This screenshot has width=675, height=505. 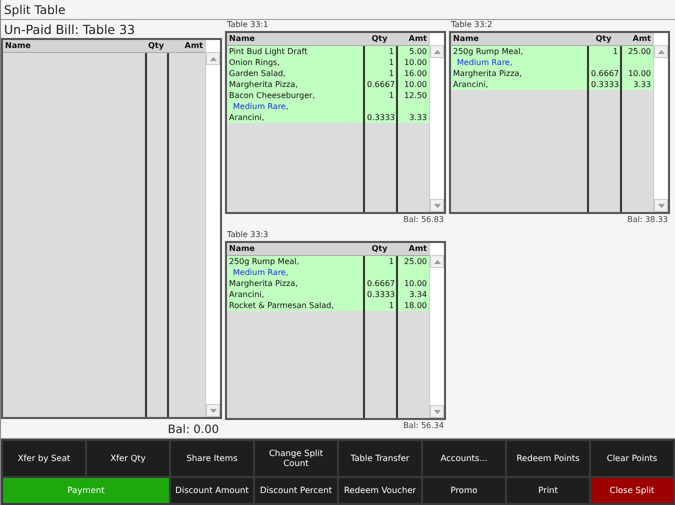 I want to click on window-title: Split Table, so click(x=35, y=9).